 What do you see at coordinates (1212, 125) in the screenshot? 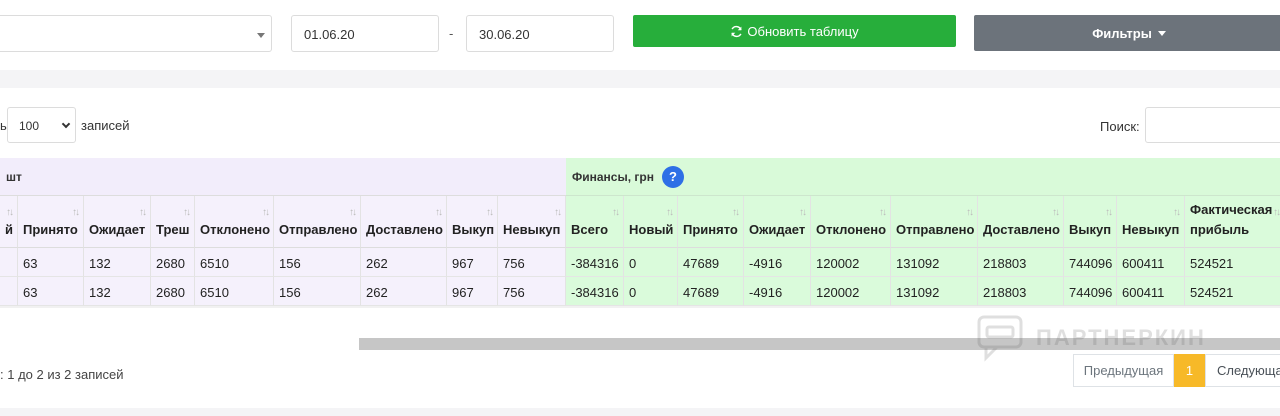
I see `search-input` at bounding box center [1212, 125].